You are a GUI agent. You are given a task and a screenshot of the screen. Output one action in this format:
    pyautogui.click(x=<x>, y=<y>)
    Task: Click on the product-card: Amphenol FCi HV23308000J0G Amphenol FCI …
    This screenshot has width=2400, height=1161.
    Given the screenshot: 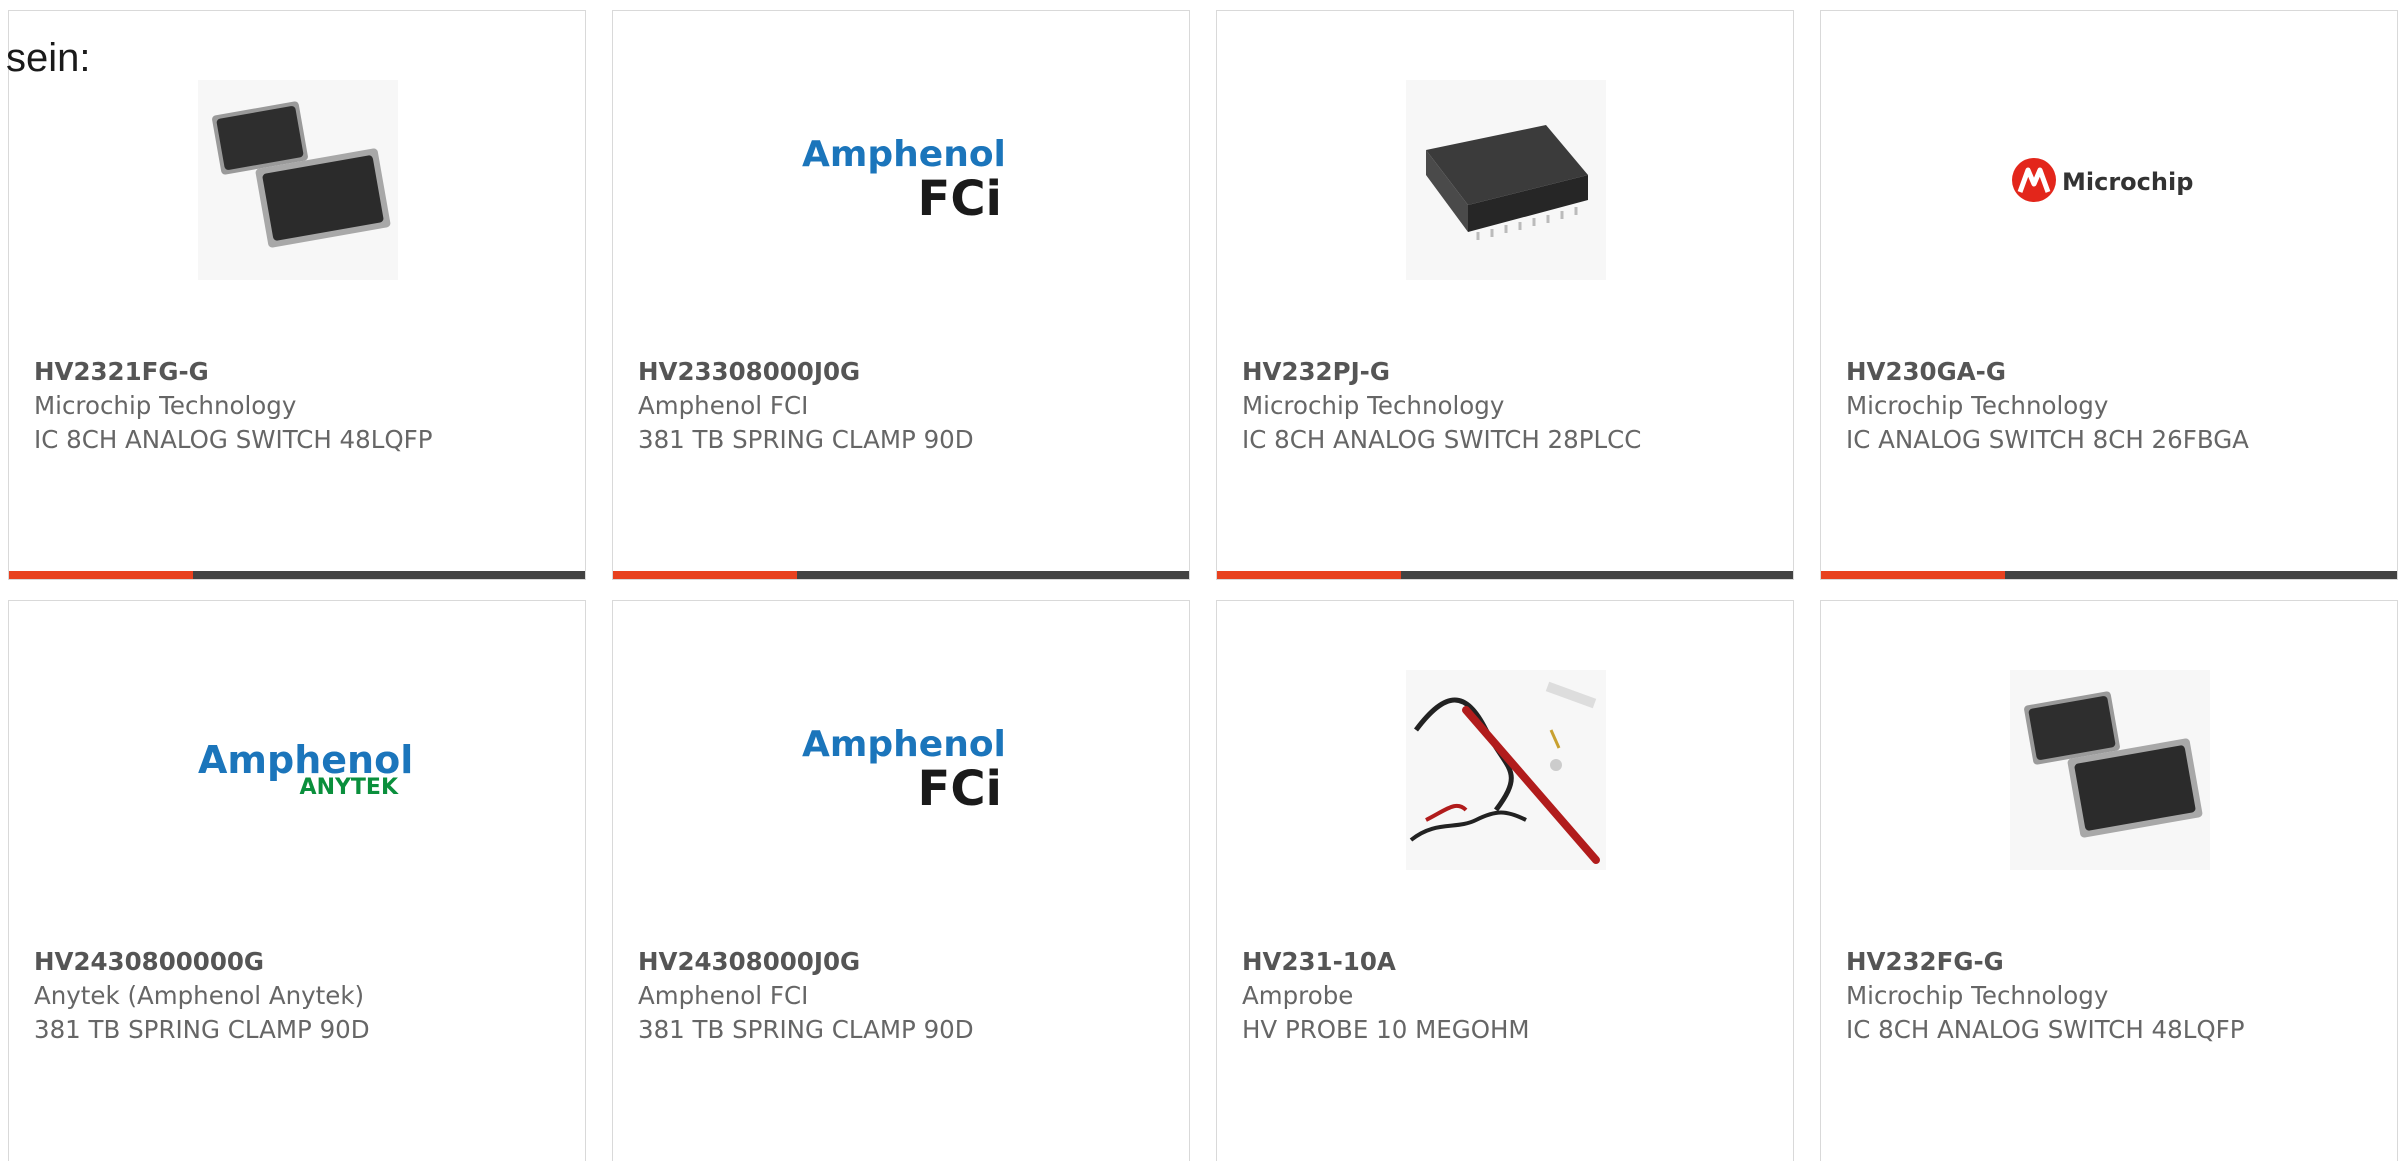 What is the action you would take?
    pyautogui.click(x=901, y=295)
    